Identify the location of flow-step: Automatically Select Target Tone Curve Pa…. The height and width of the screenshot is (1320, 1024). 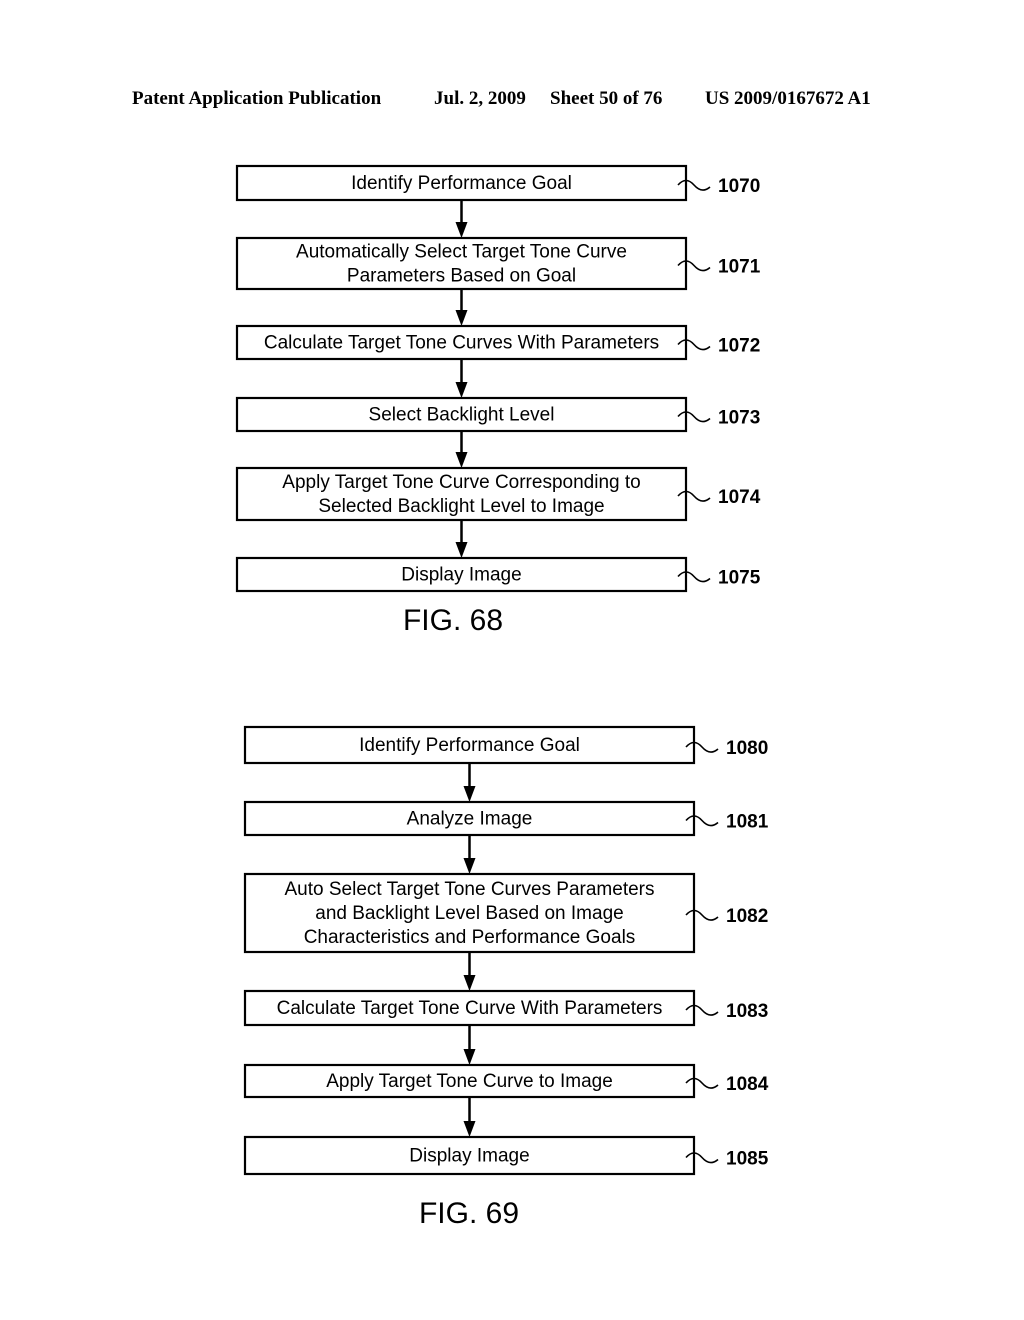
(498, 263).